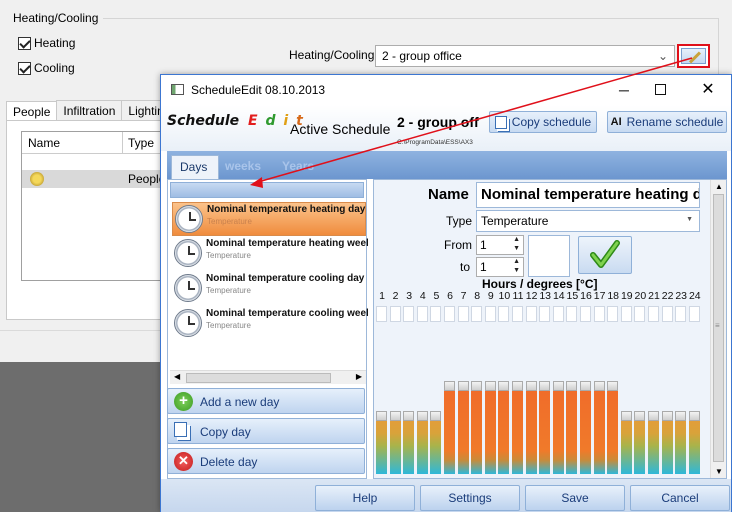  I want to click on save-button: Save, so click(575, 498).